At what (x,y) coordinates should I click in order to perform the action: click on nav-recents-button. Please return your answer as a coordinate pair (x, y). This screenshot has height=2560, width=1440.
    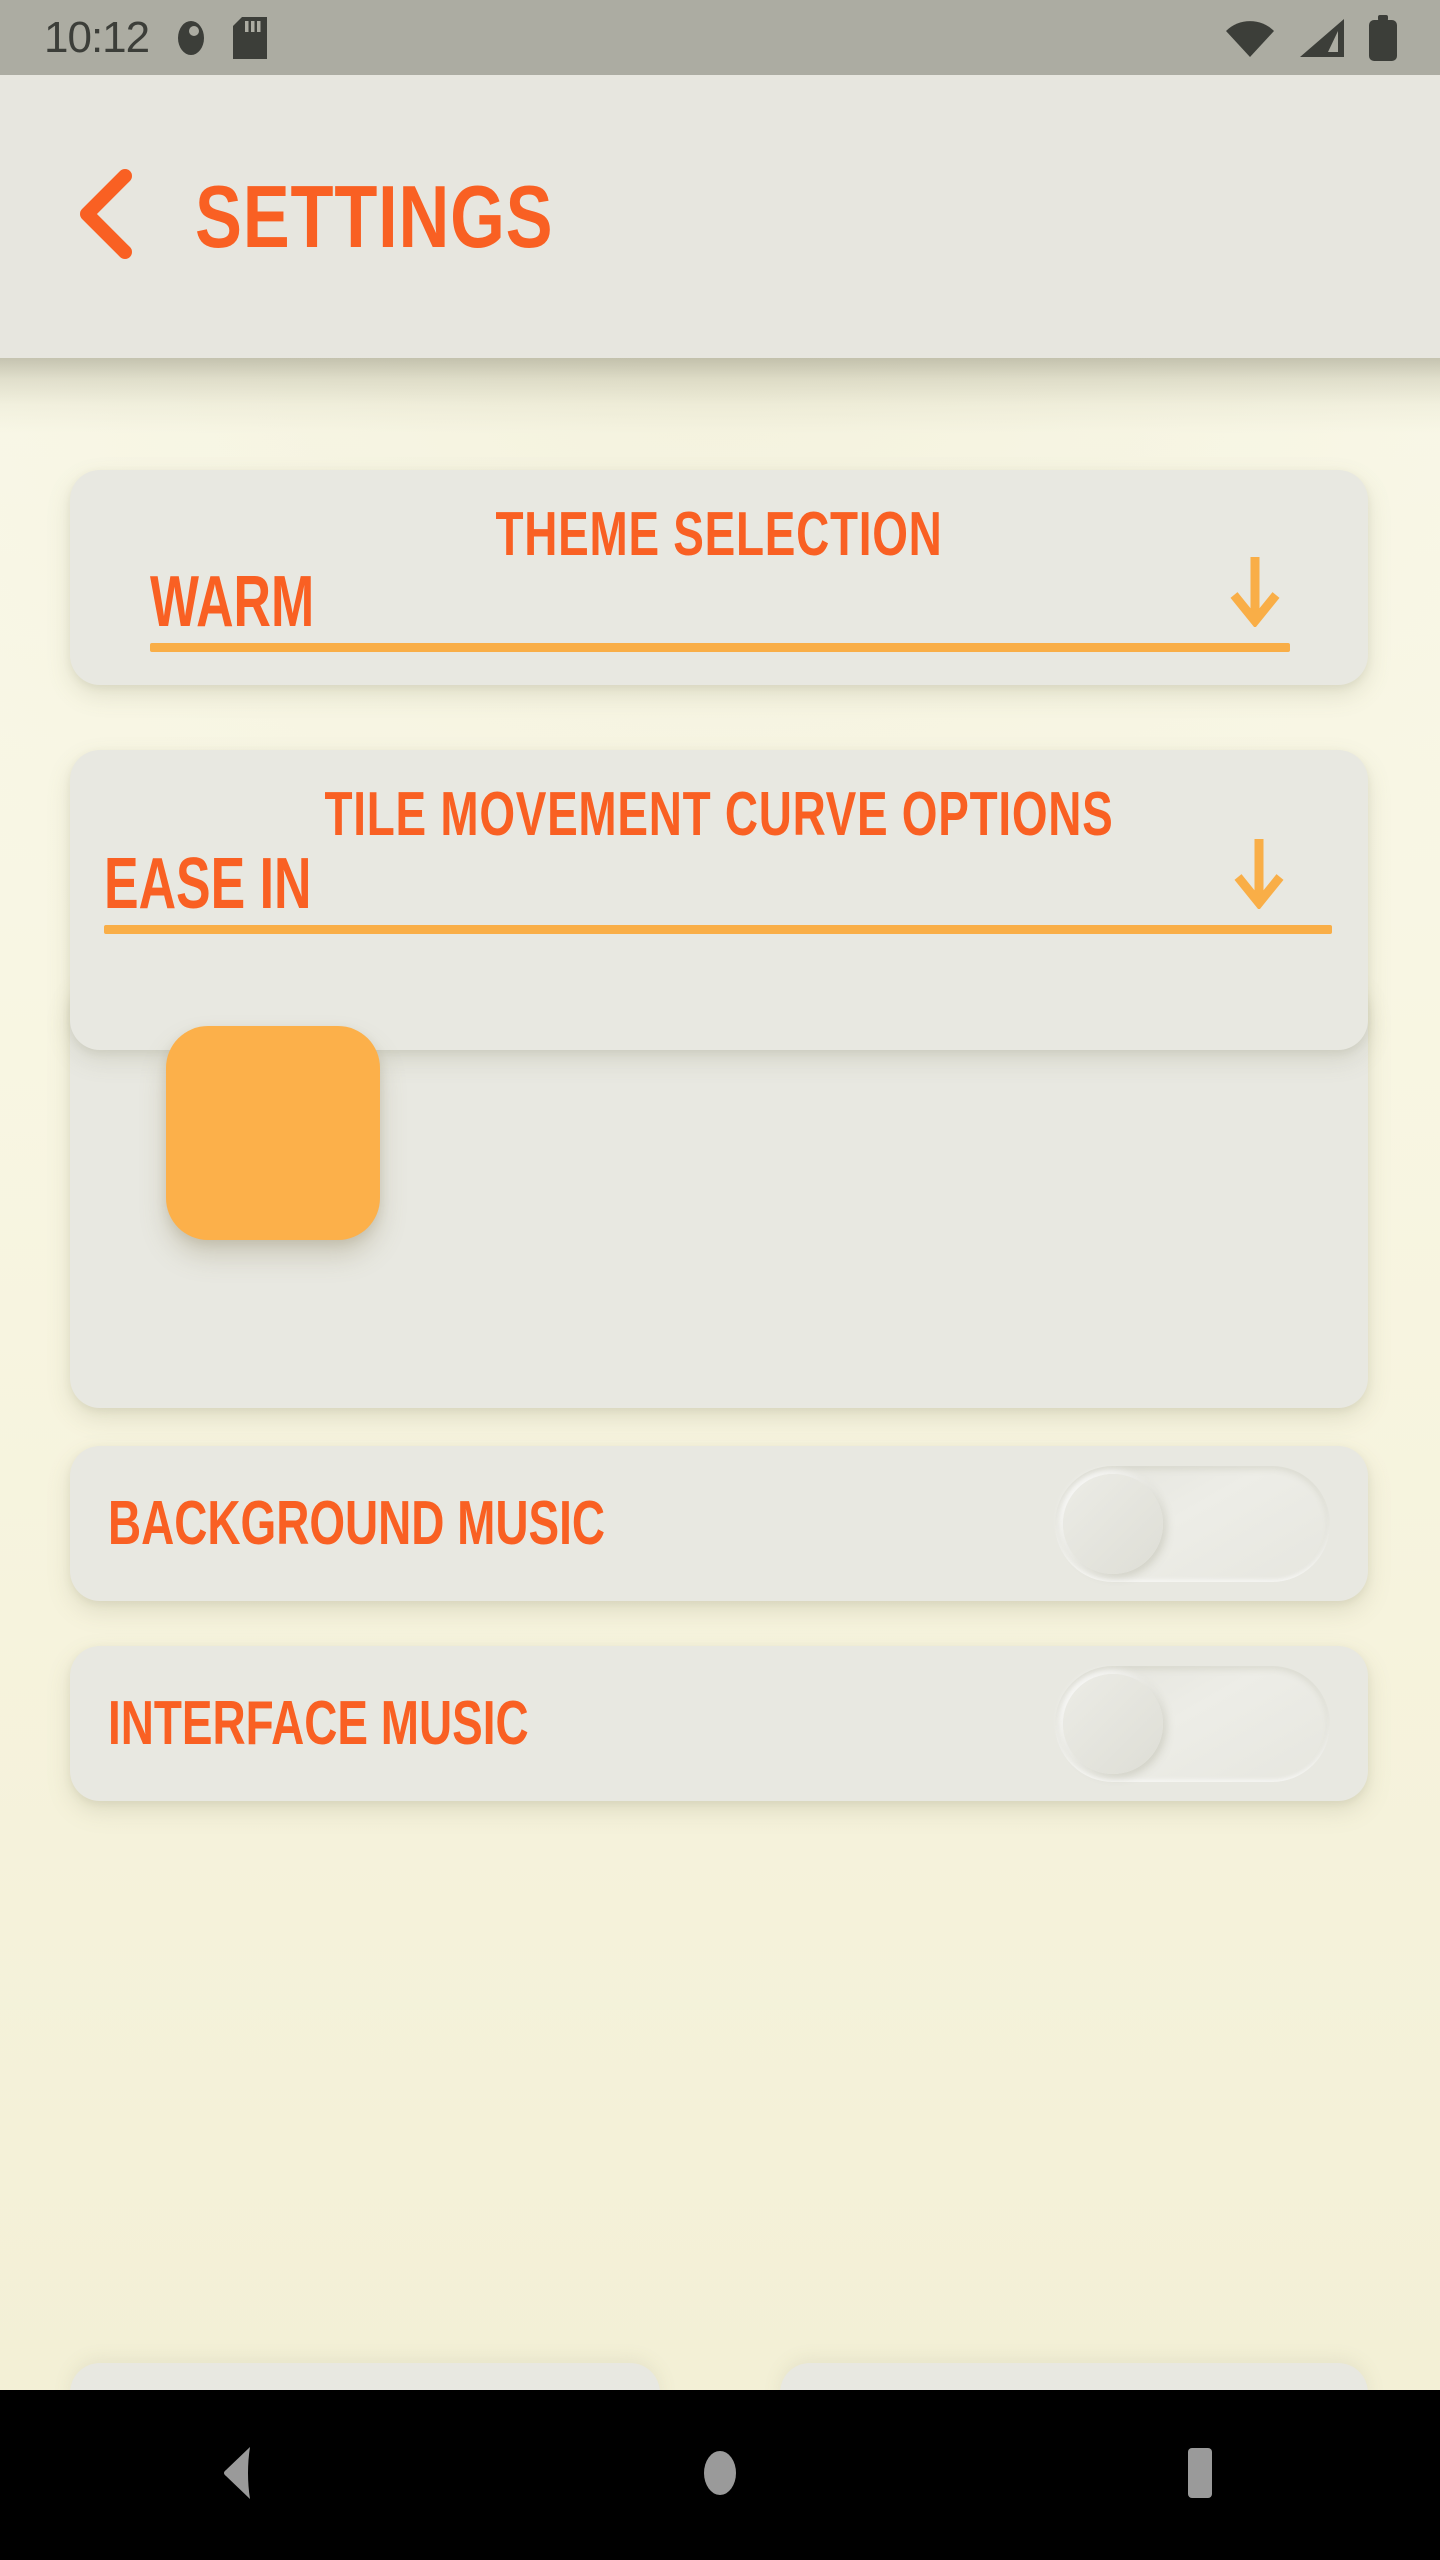
    Looking at the image, I should click on (1200, 2475).